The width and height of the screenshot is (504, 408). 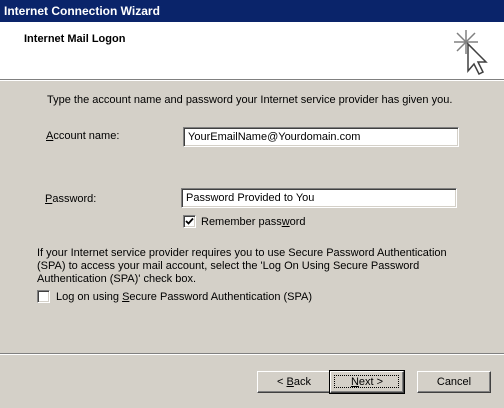 I want to click on account-name-field: YourEmailName@Yourdomain.com, so click(x=321, y=137).